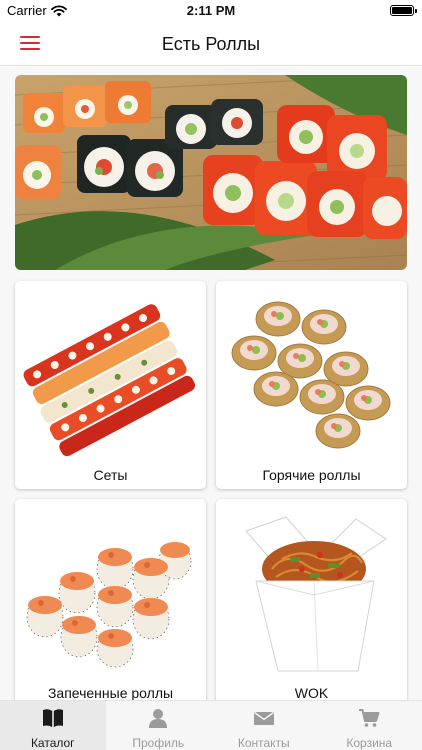  What do you see at coordinates (158, 743) in the screenshot?
I see `tab-label: Профиль` at bounding box center [158, 743].